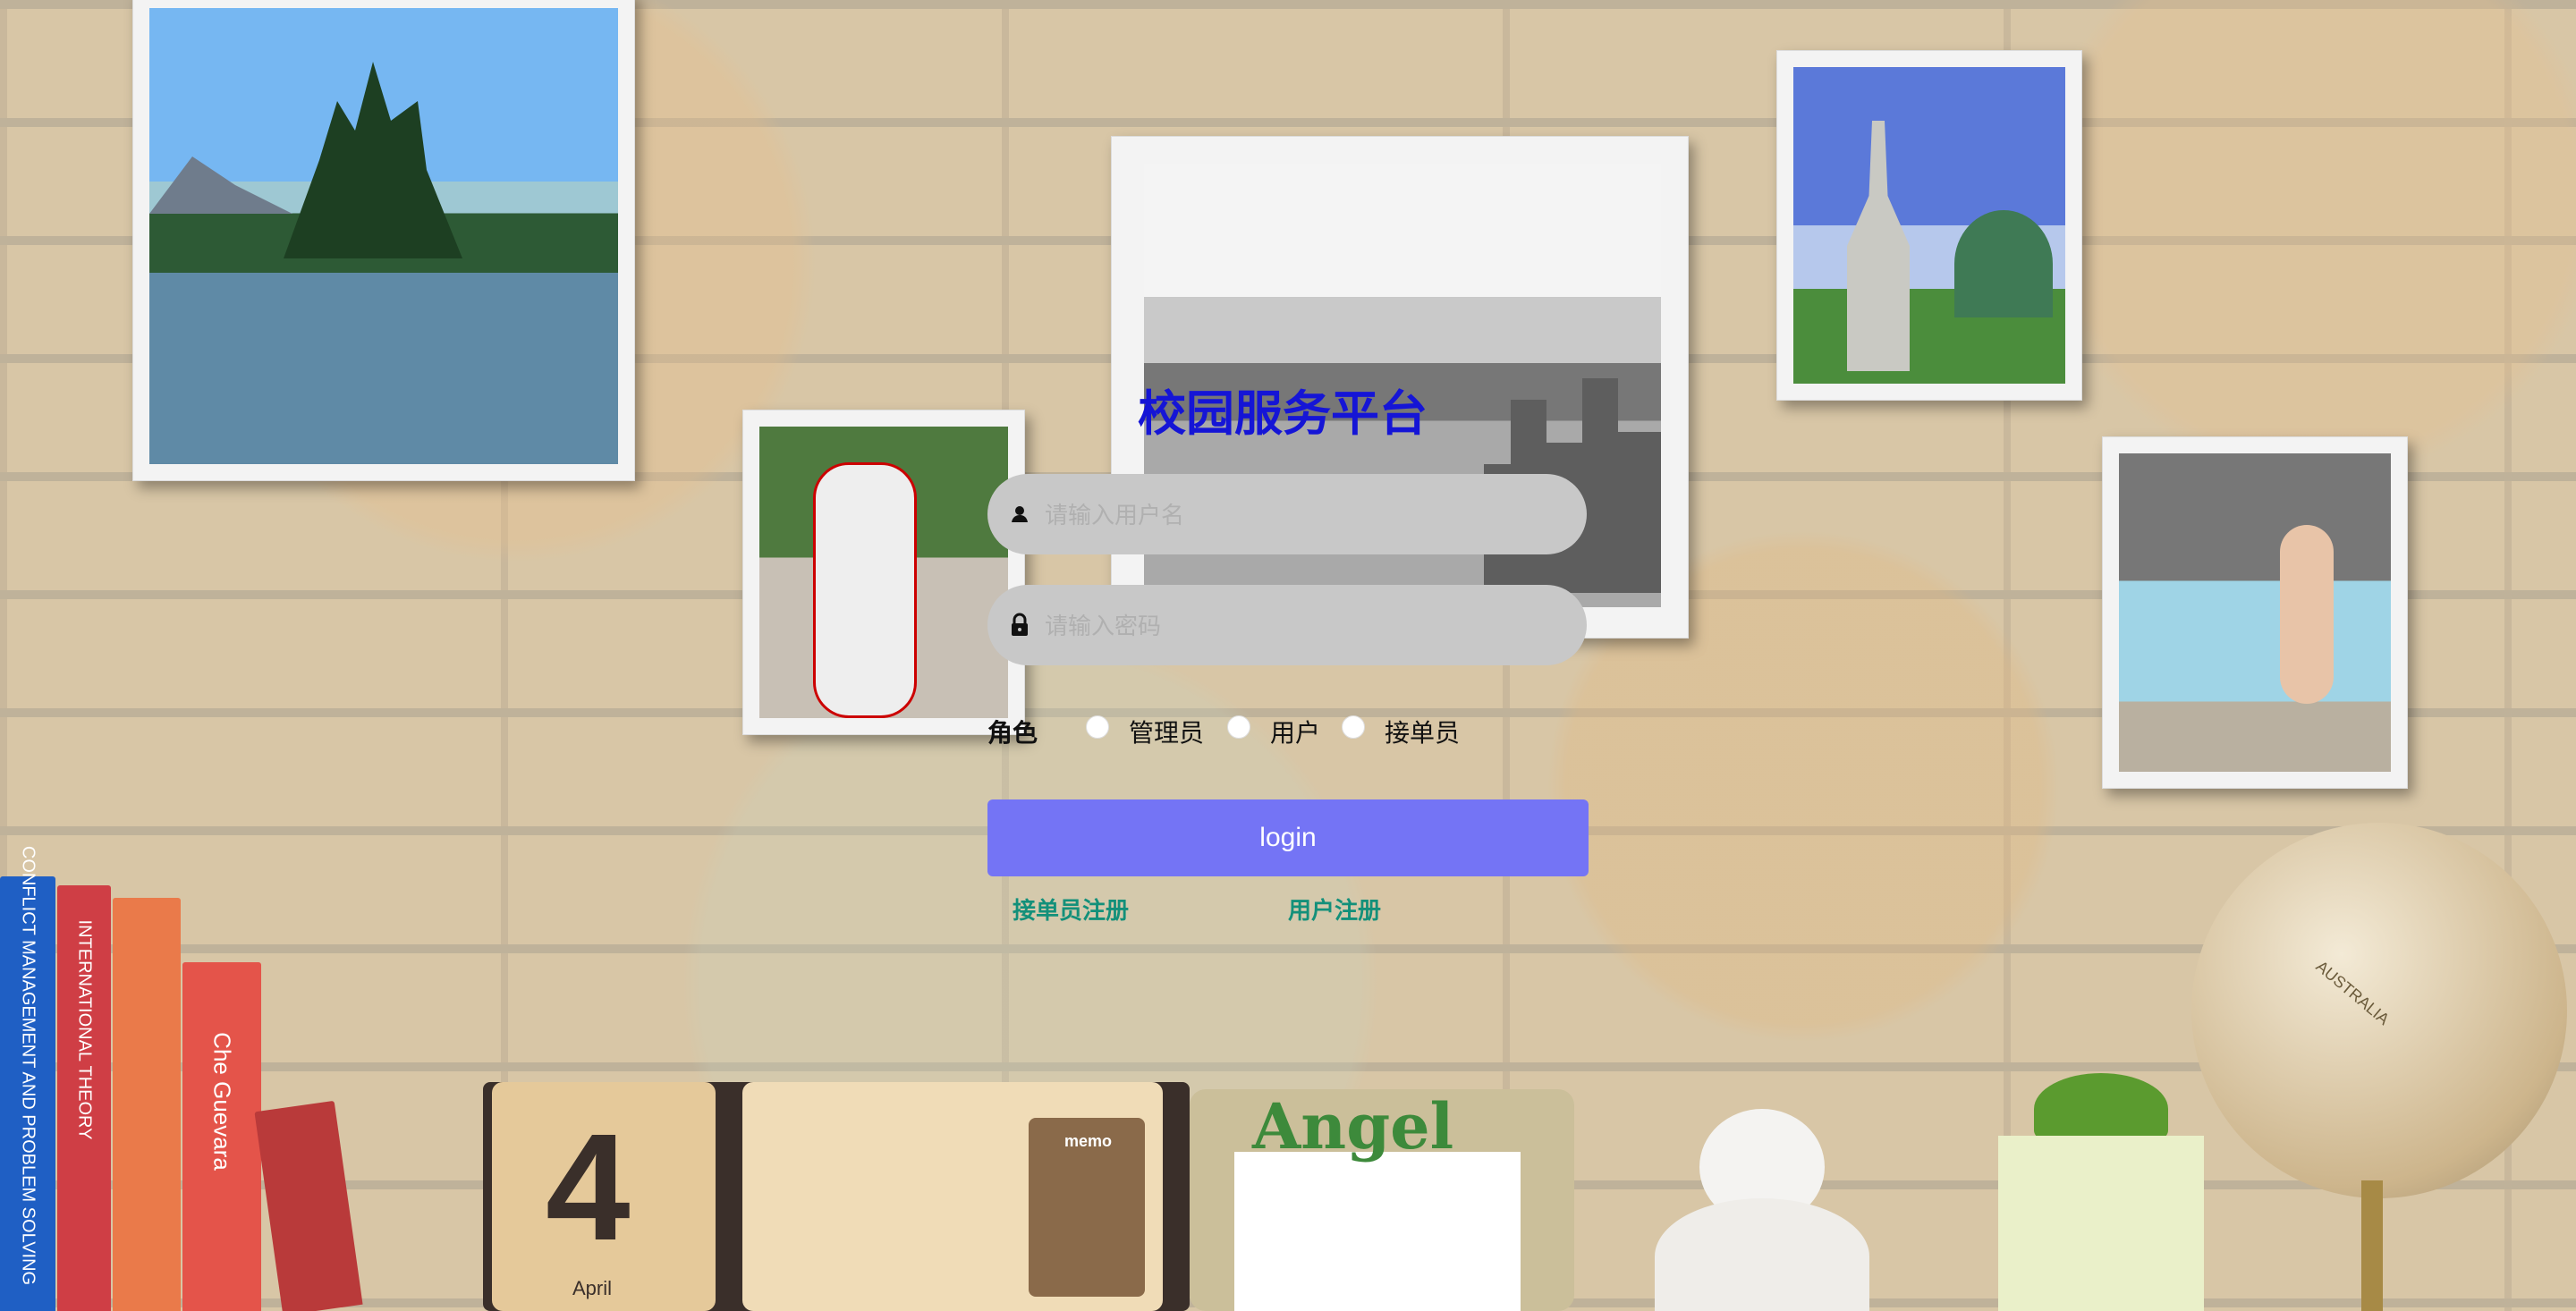 The width and height of the screenshot is (2576, 1311). I want to click on book-title-che: Che Guevara, so click(222, 1101).